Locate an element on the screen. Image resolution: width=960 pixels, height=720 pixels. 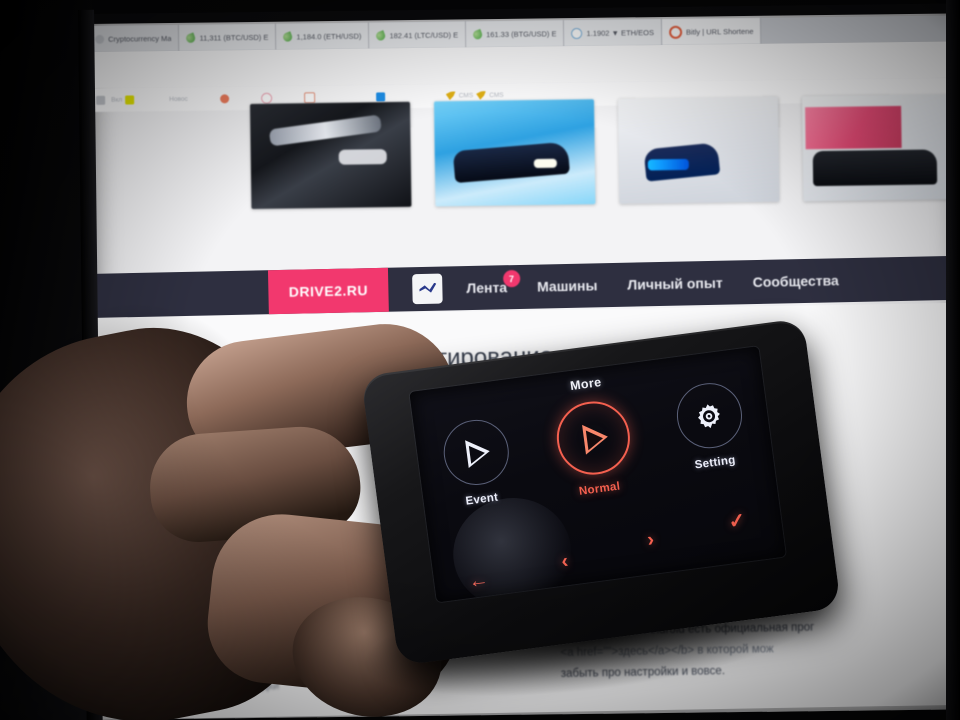
play-outline-icon is located at coordinates (478, 452).